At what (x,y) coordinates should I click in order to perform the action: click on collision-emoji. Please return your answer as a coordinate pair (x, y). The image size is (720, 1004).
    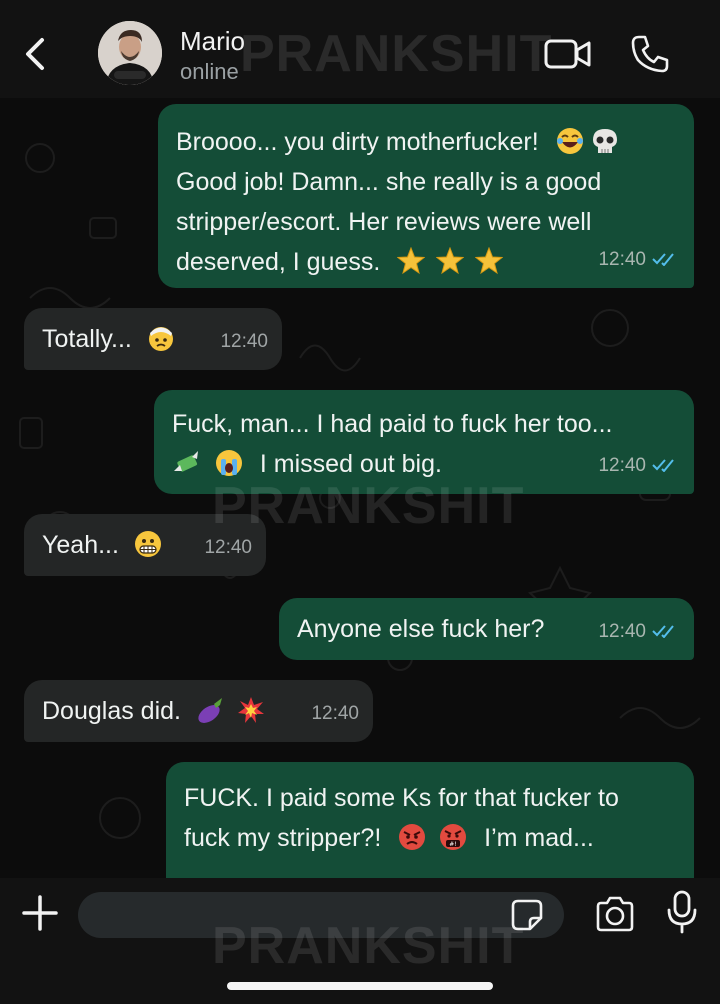
    Looking at the image, I should click on (251, 710).